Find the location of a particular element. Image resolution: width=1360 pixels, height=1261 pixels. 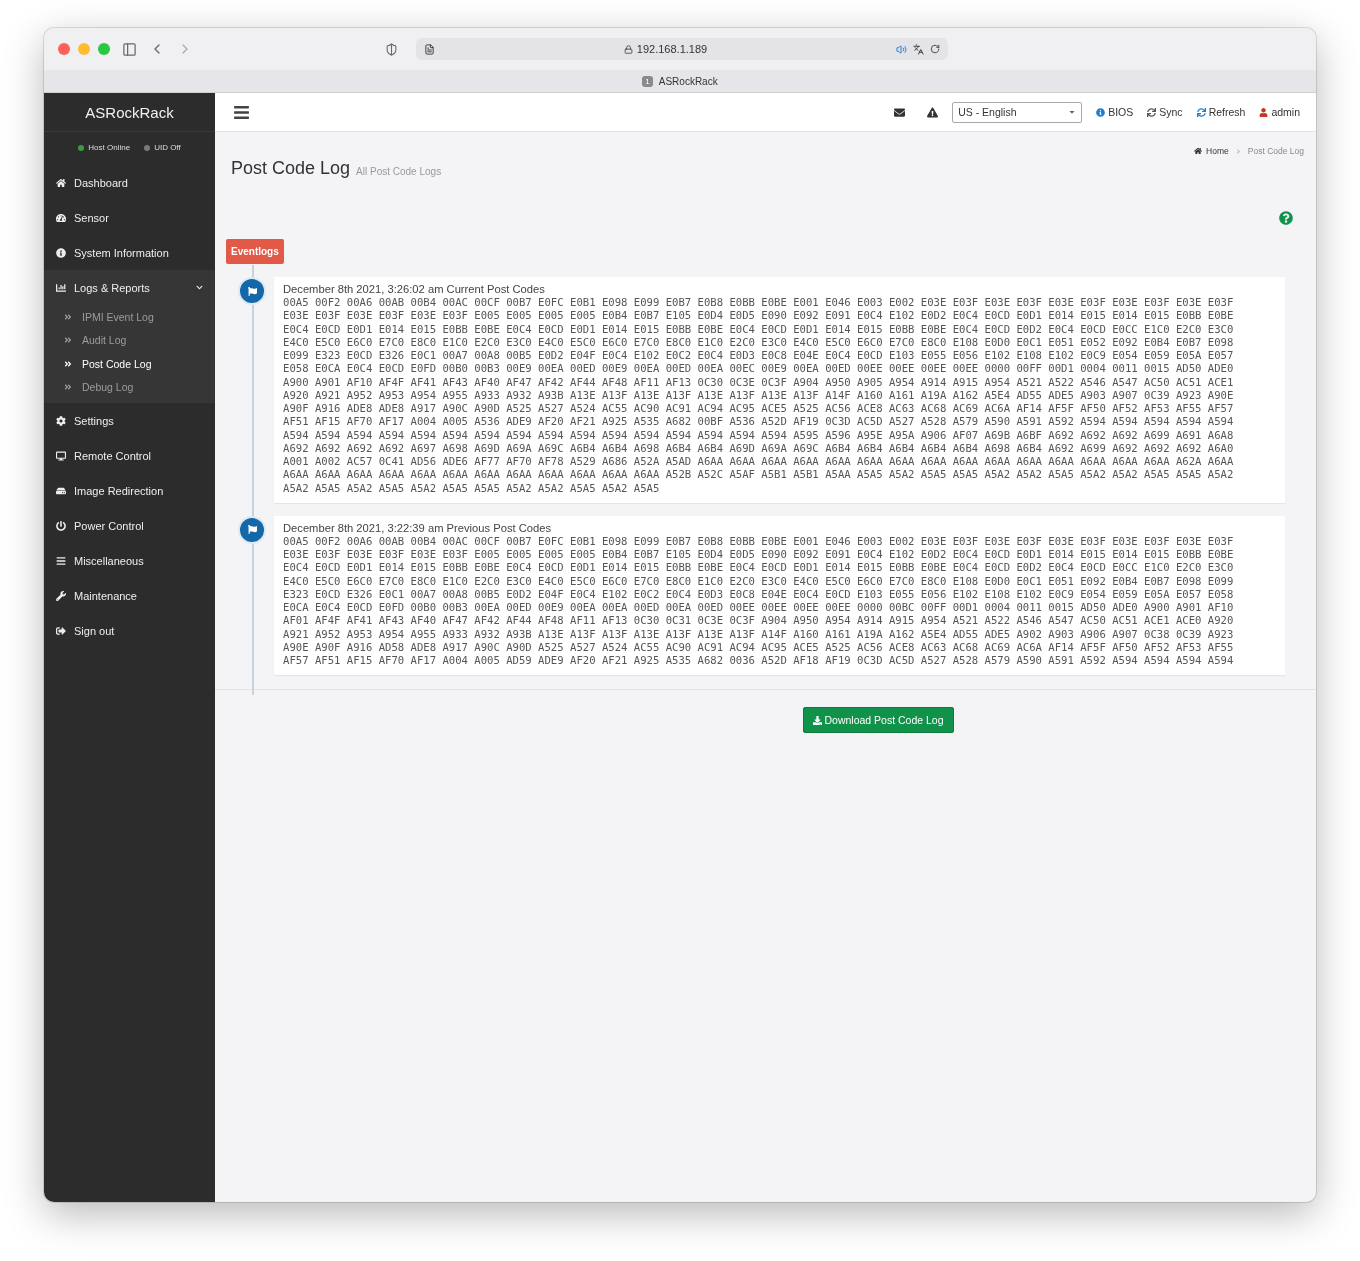

sync-icon is located at coordinates (1152, 112).